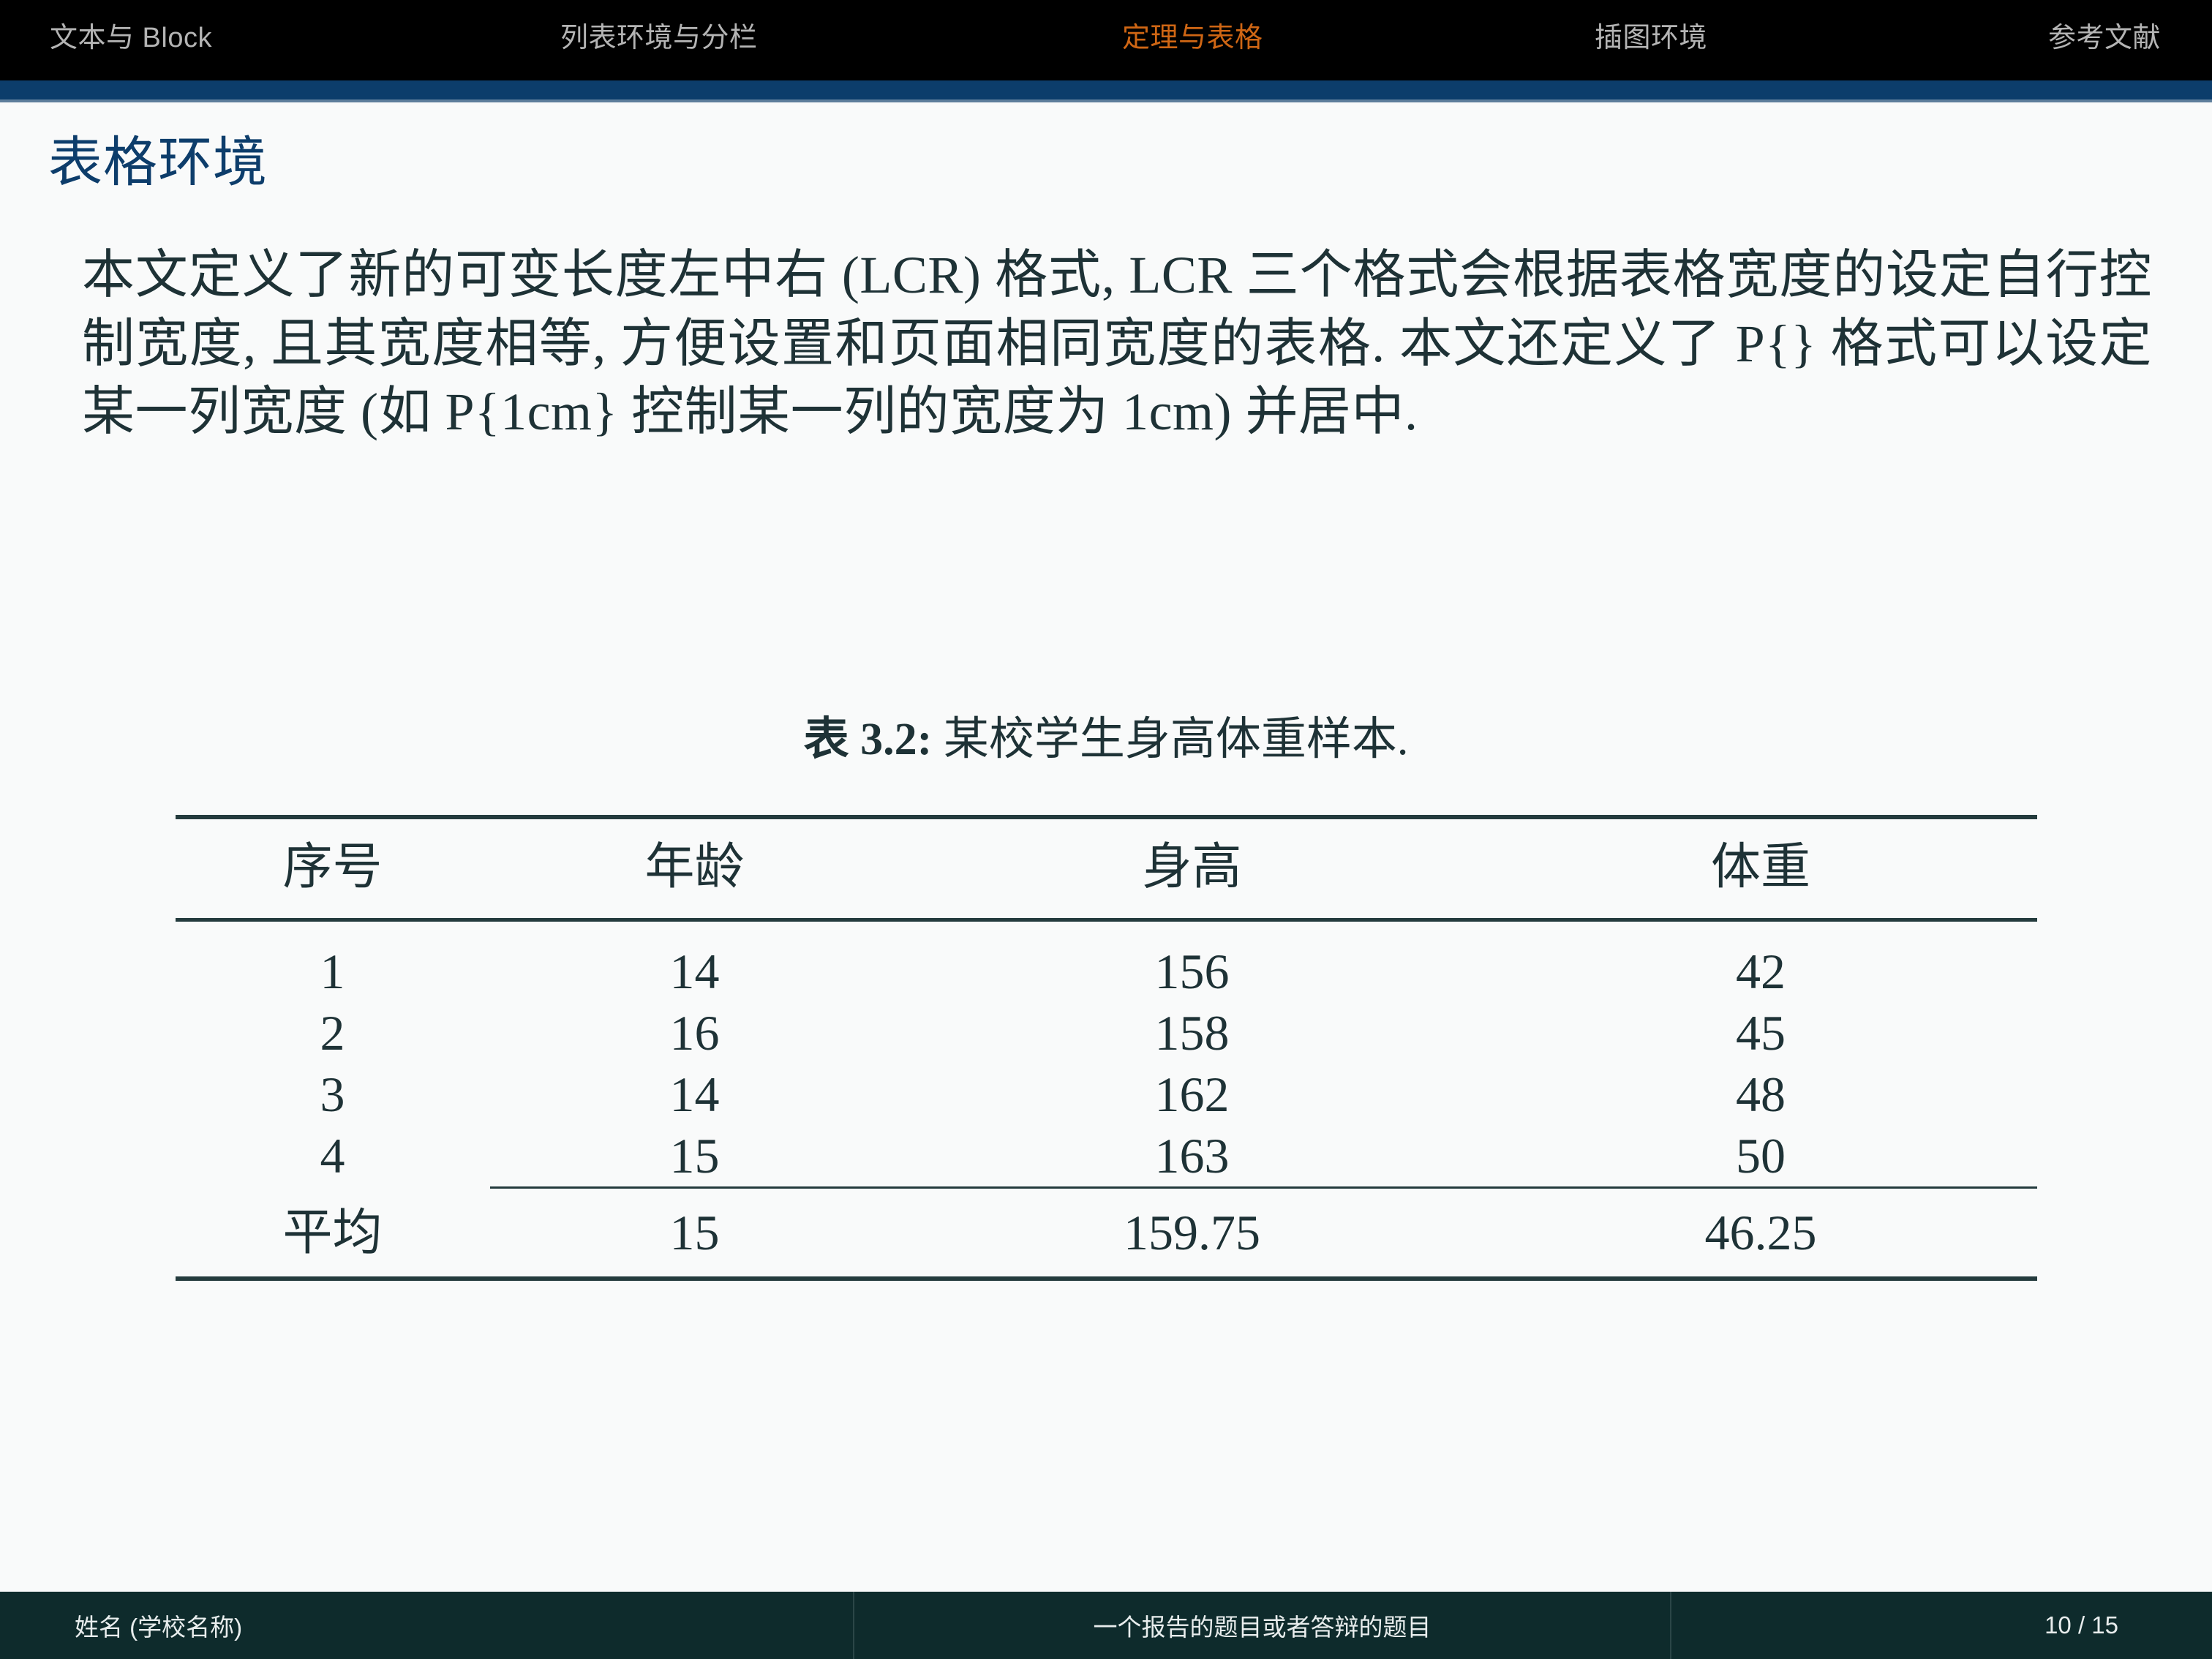  I want to click on cell-index: 1, so click(332, 972).